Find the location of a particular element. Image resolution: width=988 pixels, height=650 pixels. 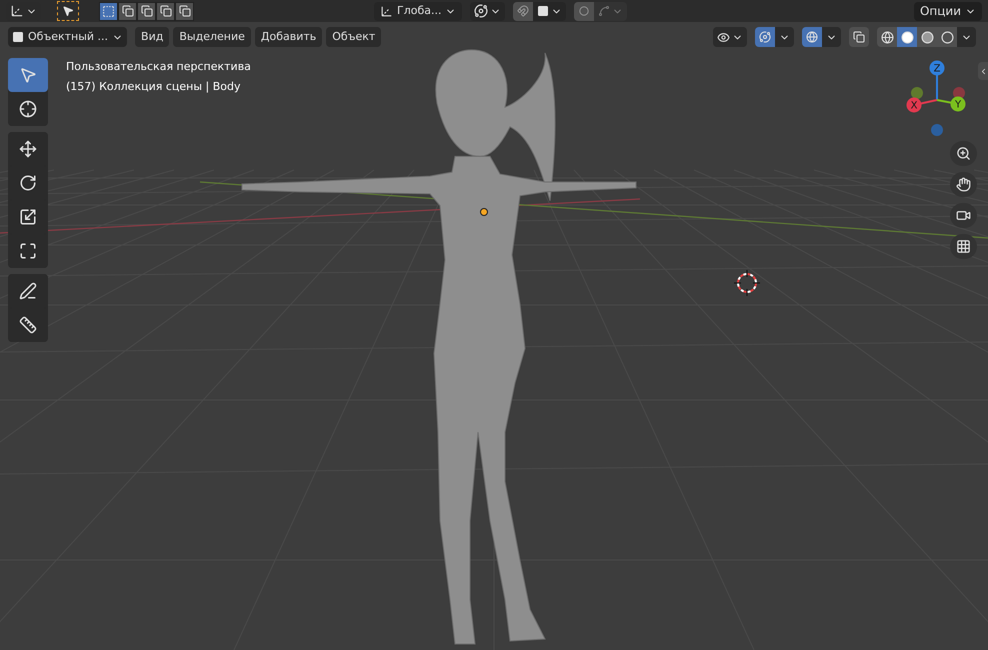

visibility-dropdown is located at coordinates (730, 37).